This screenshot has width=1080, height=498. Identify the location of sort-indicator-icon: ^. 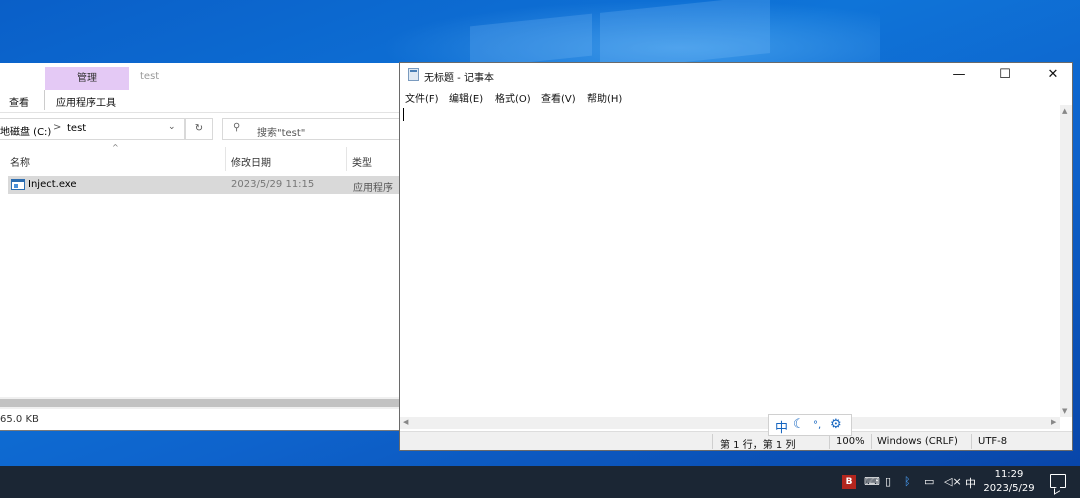
(115, 147).